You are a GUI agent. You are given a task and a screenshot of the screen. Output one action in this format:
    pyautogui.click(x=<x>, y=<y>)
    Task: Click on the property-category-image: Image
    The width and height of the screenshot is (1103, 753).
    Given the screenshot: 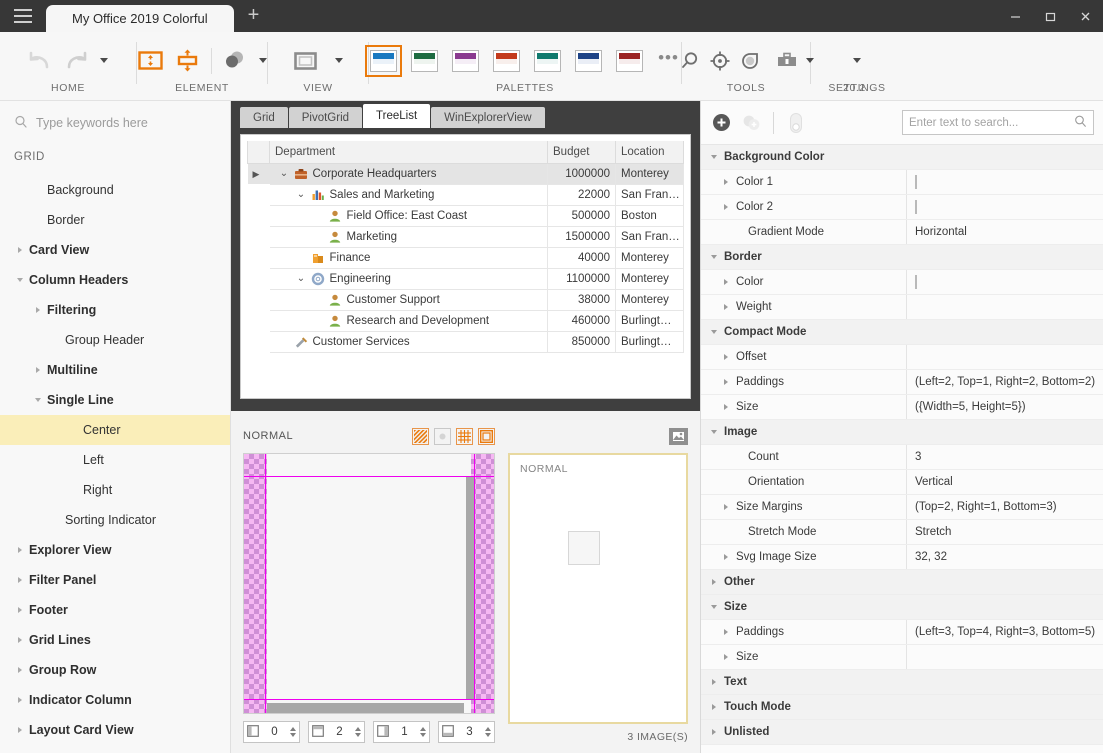 What is the action you would take?
    pyautogui.click(x=902, y=432)
    